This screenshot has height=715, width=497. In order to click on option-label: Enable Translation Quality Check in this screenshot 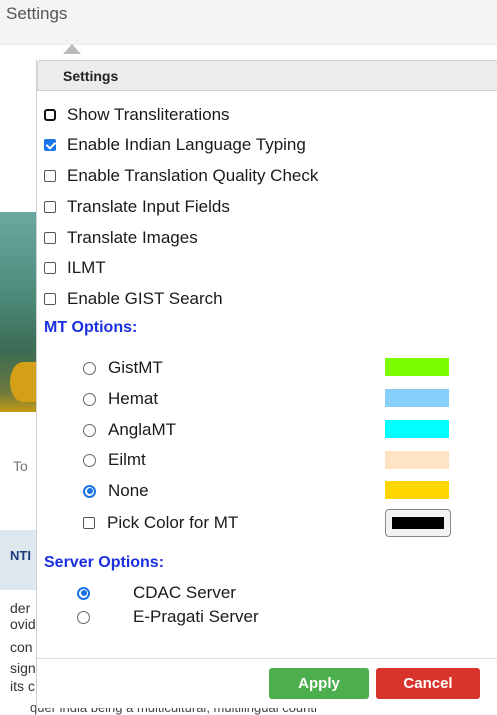, I will do `click(193, 175)`.